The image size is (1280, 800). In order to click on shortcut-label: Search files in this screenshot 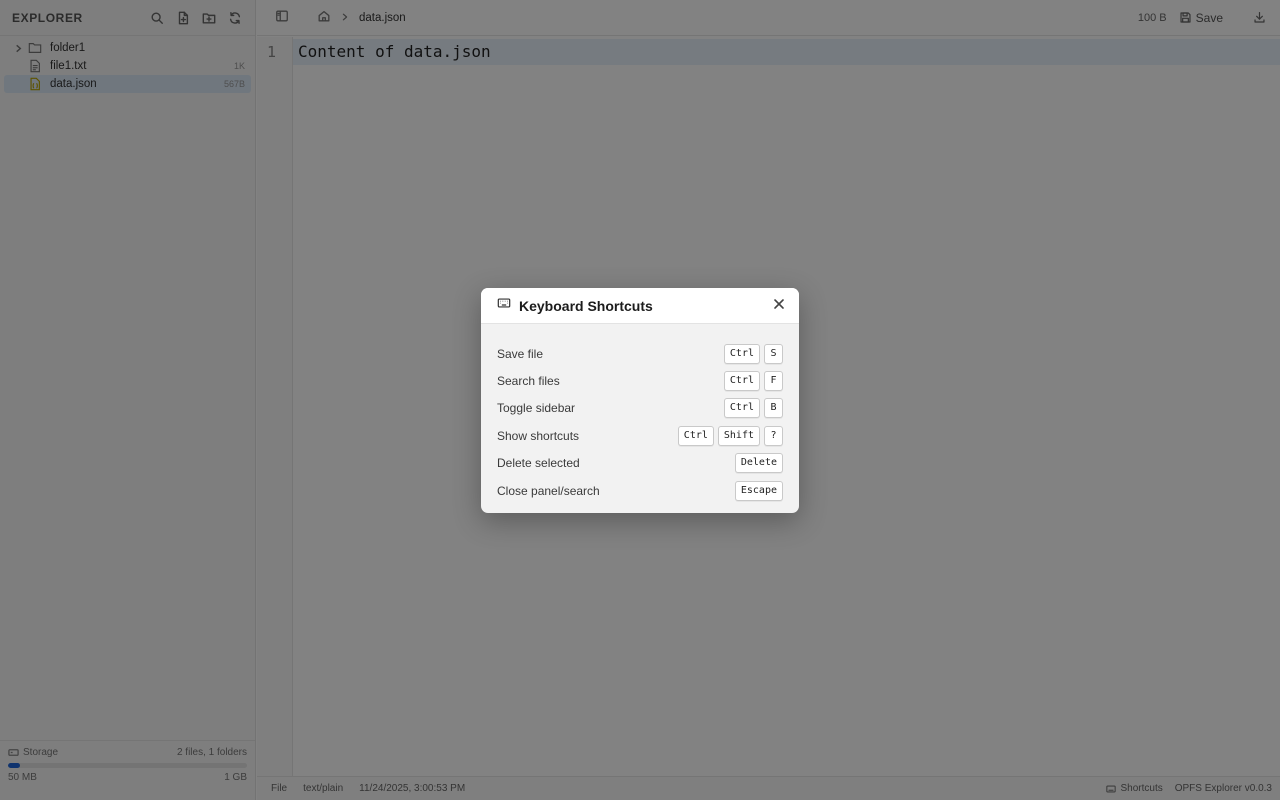, I will do `click(528, 381)`.